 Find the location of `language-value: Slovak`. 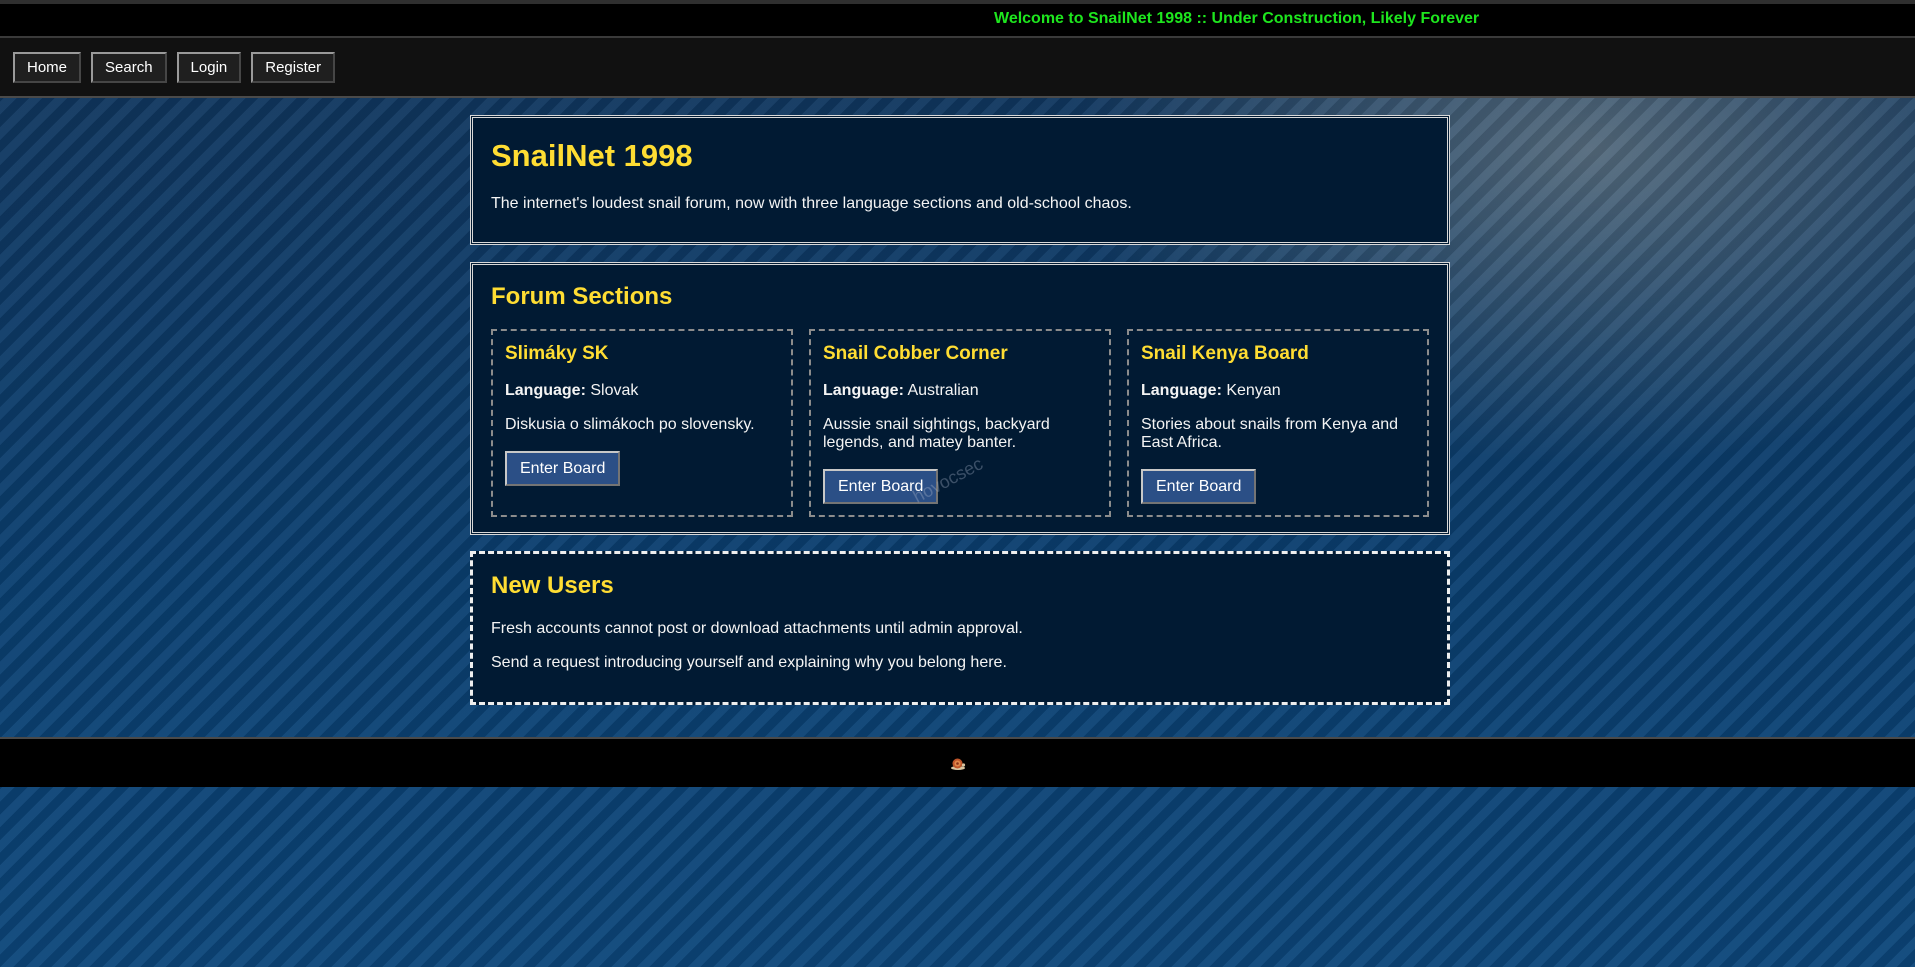

language-value: Slovak is located at coordinates (614, 390).